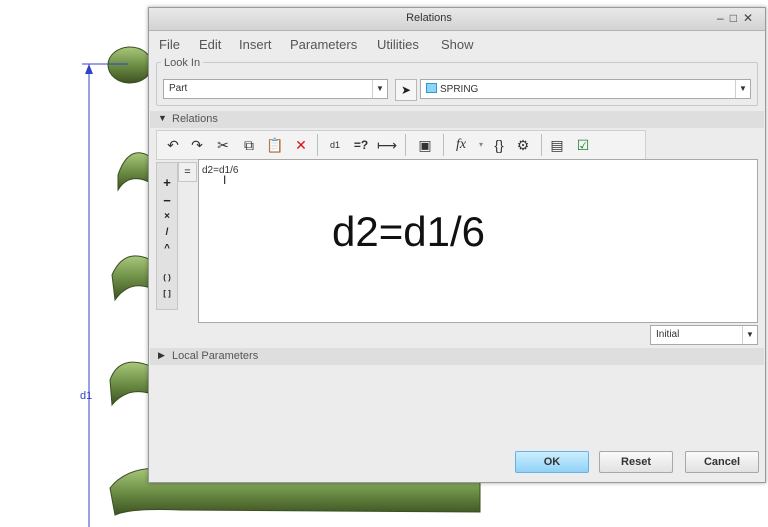  I want to click on cut-icon: ✂, so click(223, 145).